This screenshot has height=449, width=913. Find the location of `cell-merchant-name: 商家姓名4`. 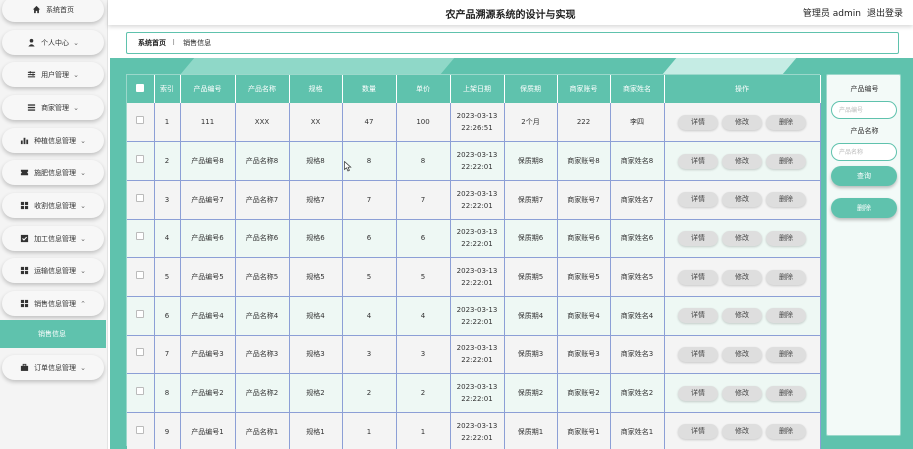

cell-merchant-name: 商家姓名4 is located at coordinates (637, 316).